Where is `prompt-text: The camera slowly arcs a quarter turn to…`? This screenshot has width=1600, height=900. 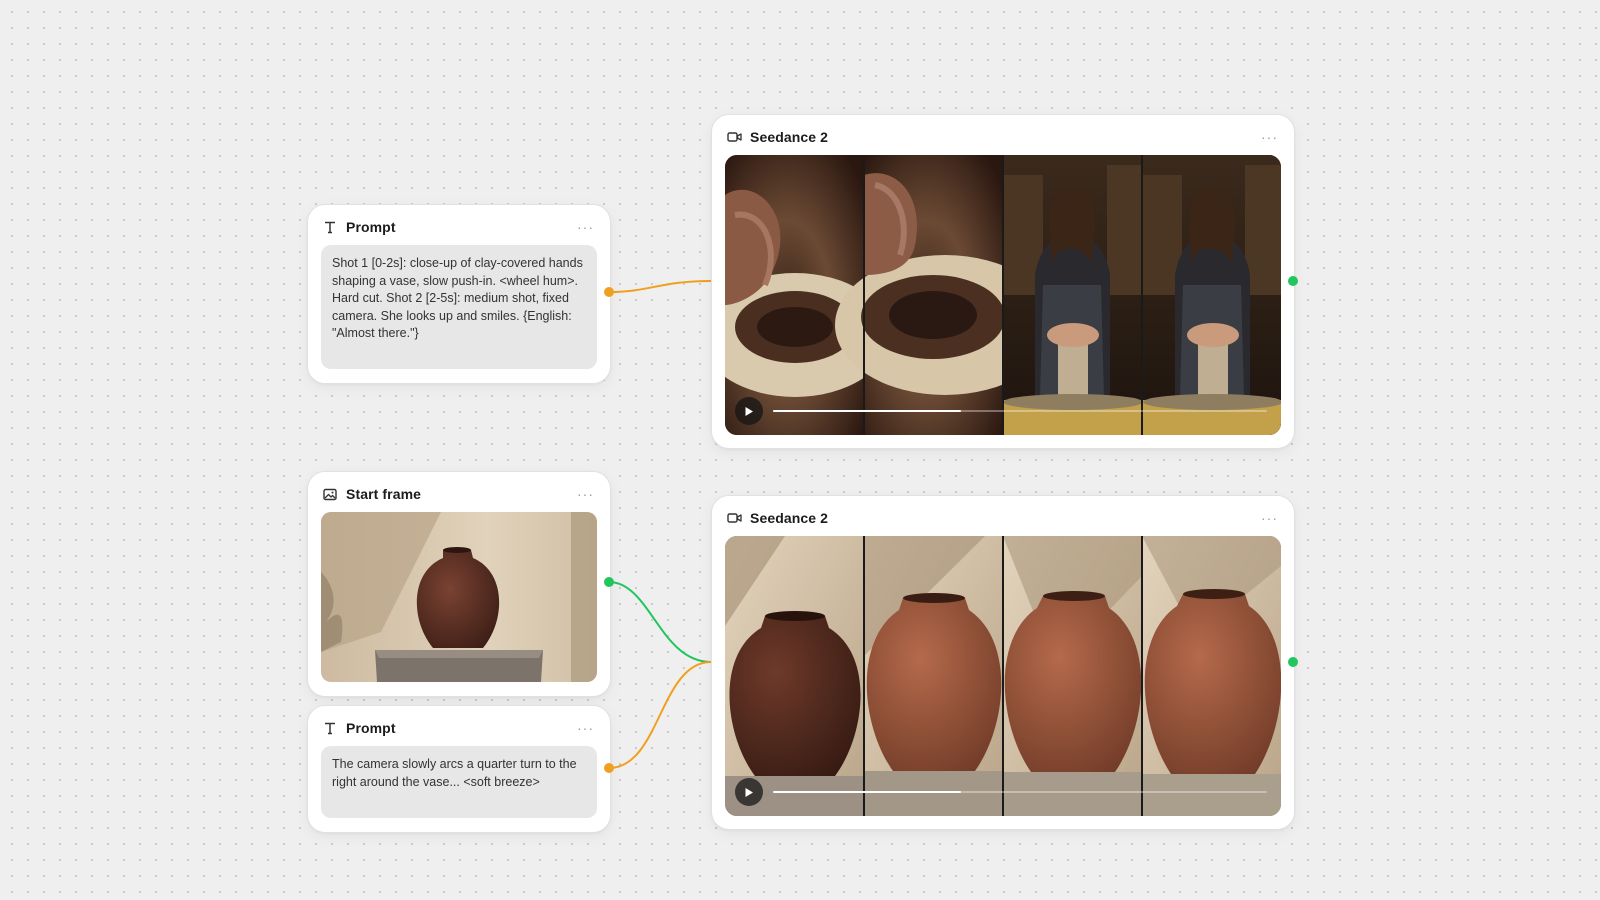 prompt-text: The camera slowly arcs a quarter turn to… is located at coordinates (459, 782).